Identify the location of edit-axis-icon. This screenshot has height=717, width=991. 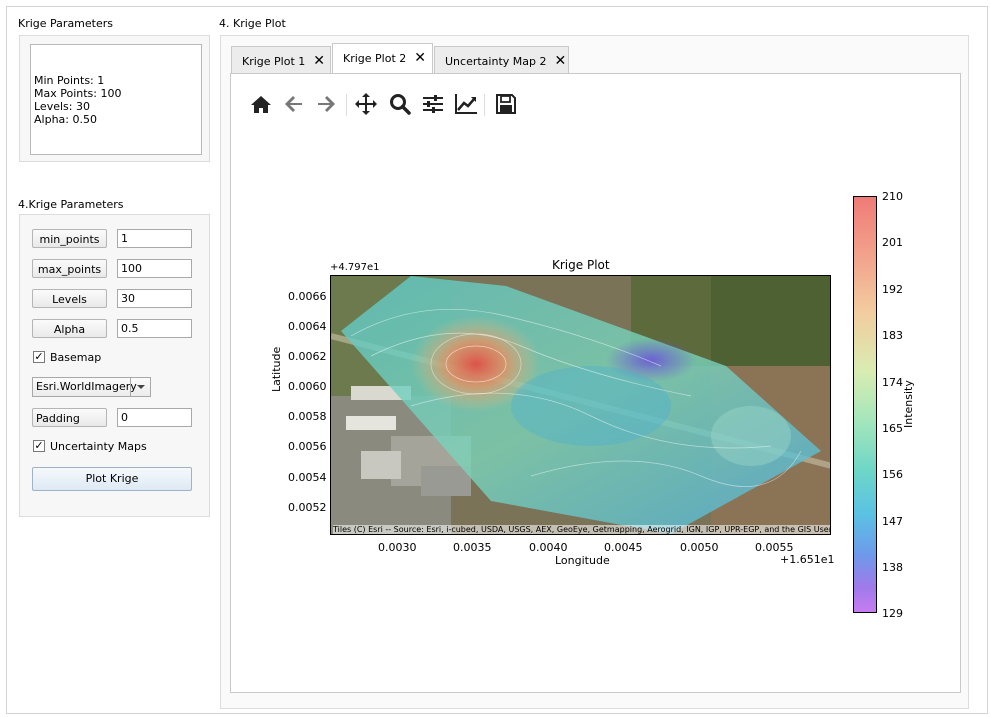
(466, 104).